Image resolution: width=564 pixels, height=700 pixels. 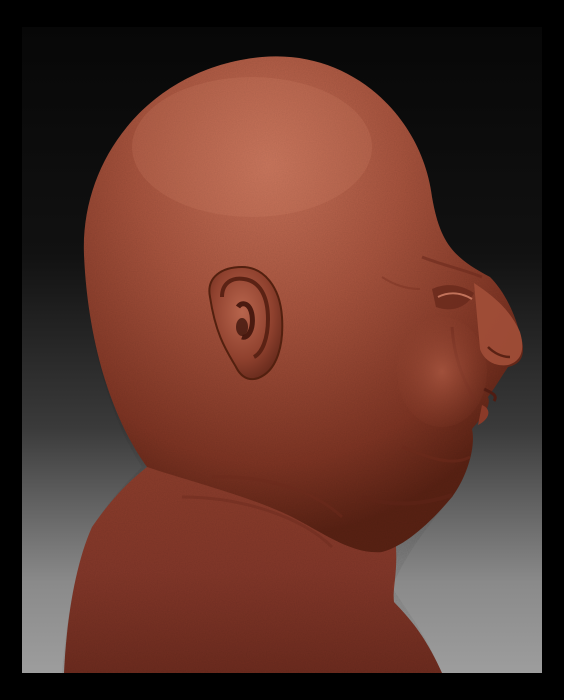 I want to click on cheek, so click(x=442, y=372).